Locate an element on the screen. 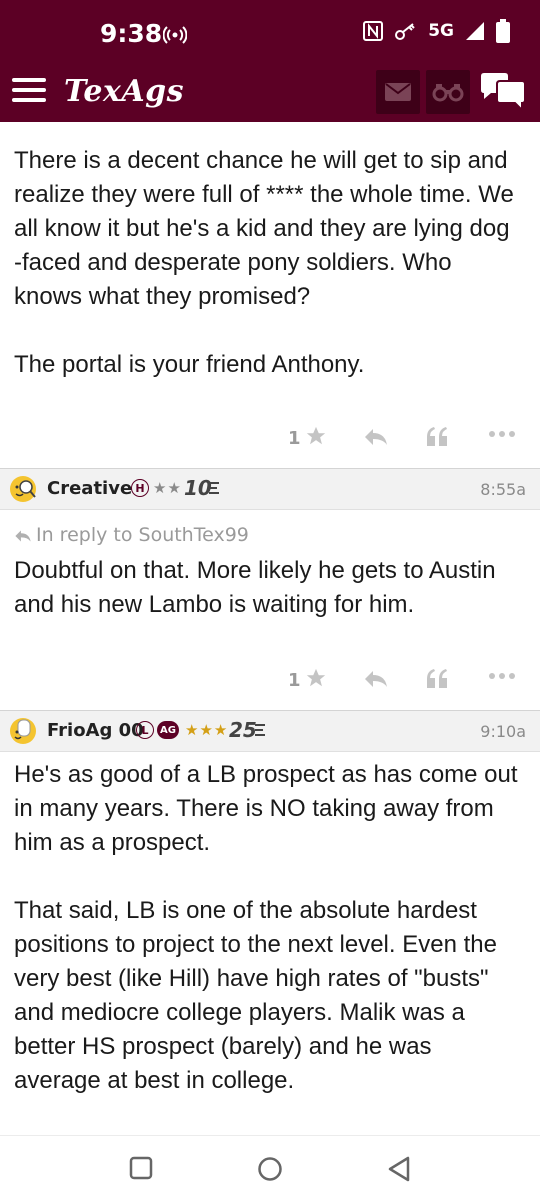 Image resolution: width=540 pixels, height=1201 pixels. signal-icon is located at coordinates (475, 31).